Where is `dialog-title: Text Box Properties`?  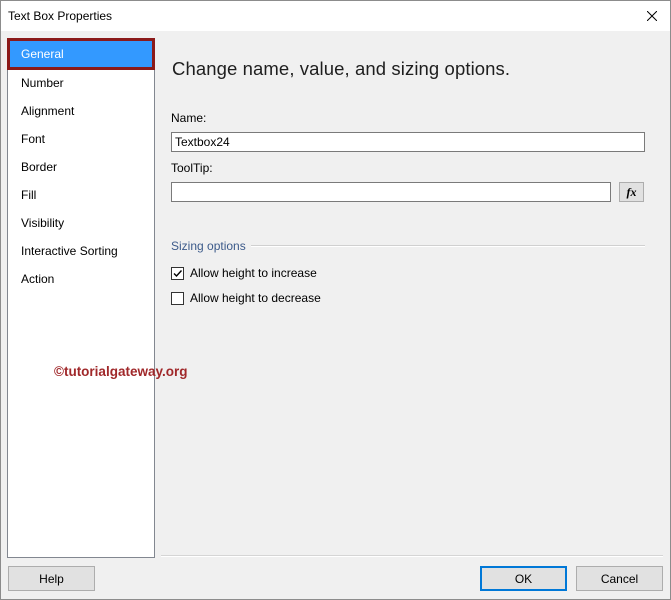
dialog-title: Text Box Properties is located at coordinates (60, 16).